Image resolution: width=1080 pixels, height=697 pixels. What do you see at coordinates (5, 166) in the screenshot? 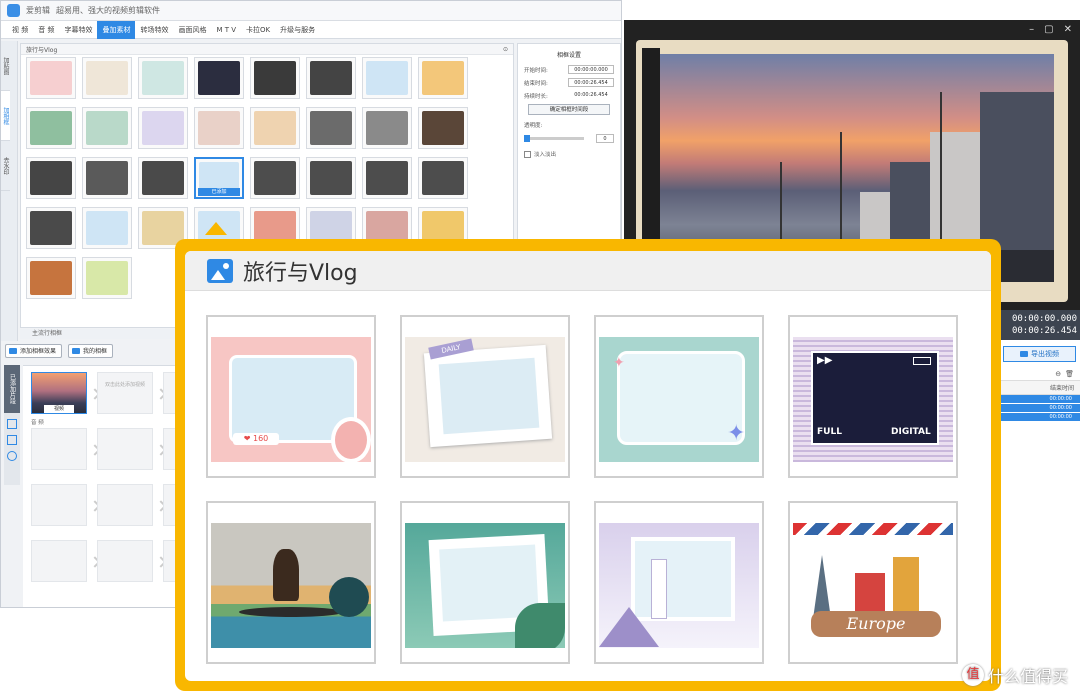
I see `tab-remove-watermark: 去水印` at bounding box center [5, 166].